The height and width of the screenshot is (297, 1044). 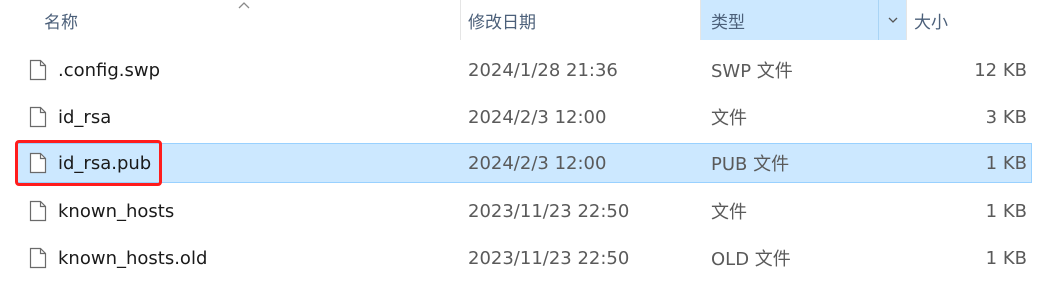 What do you see at coordinates (133, 258) in the screenshot?
I see `file-name: known_hosts.old` at bounding box center [133, 258].